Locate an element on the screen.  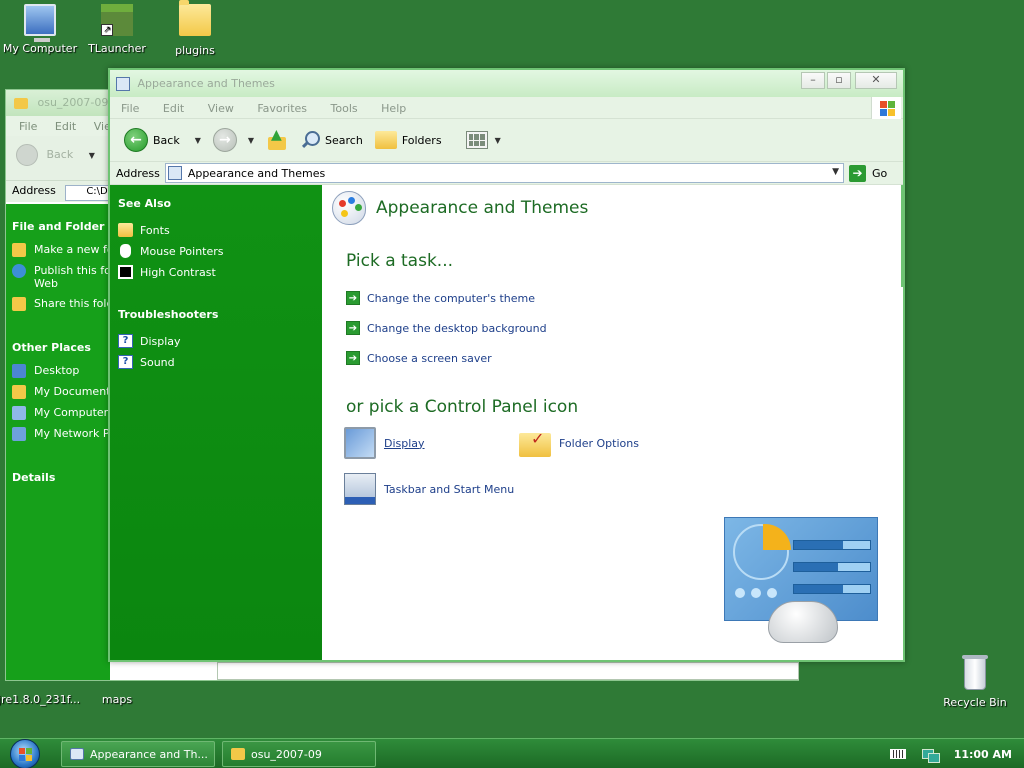
palette-icon is located at coordinates (349, 208).